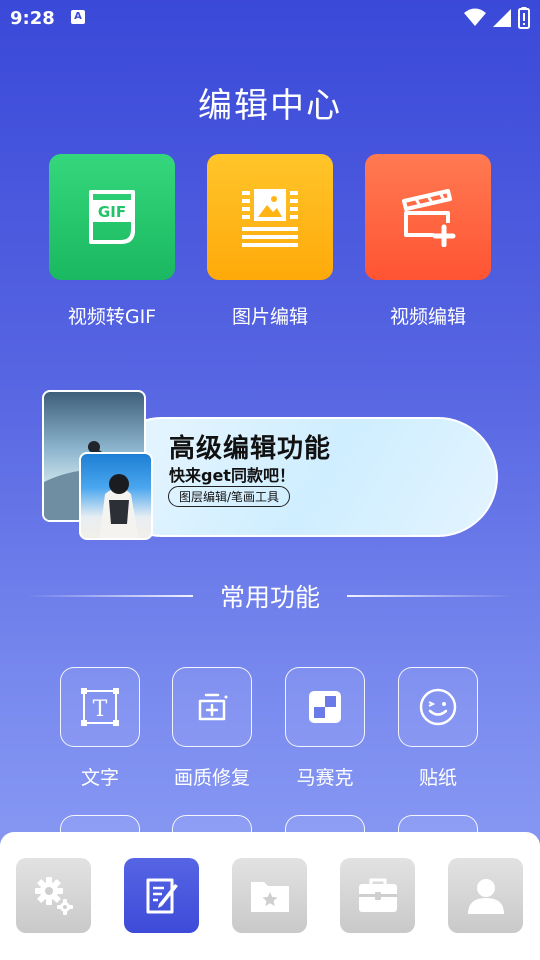  I want to click on tool-label: 视频转GIF, so click(112, 317).